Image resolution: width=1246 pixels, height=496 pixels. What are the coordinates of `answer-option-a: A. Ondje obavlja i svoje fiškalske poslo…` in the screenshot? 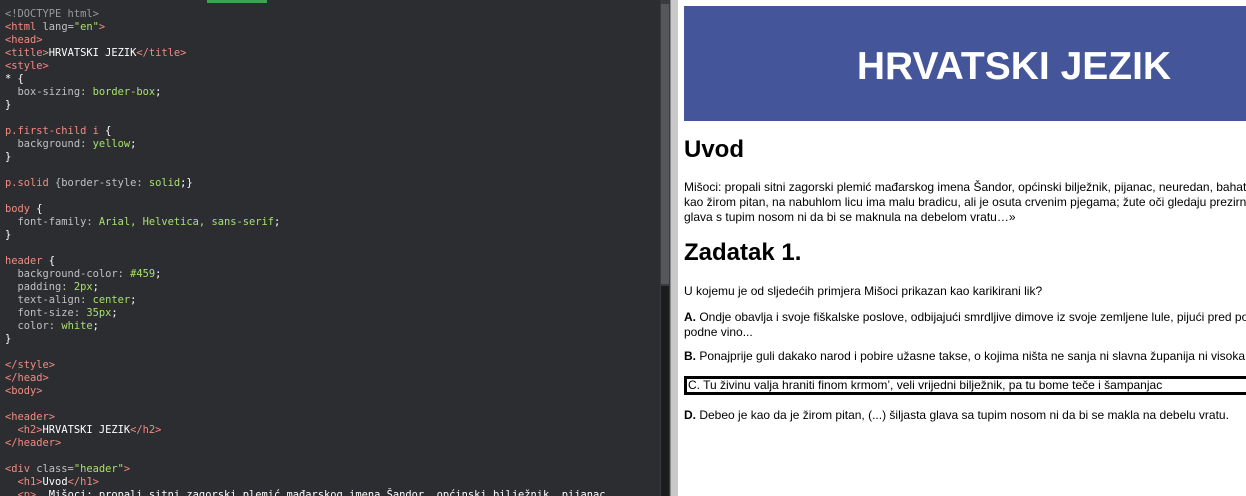 It's located at (965, 325).